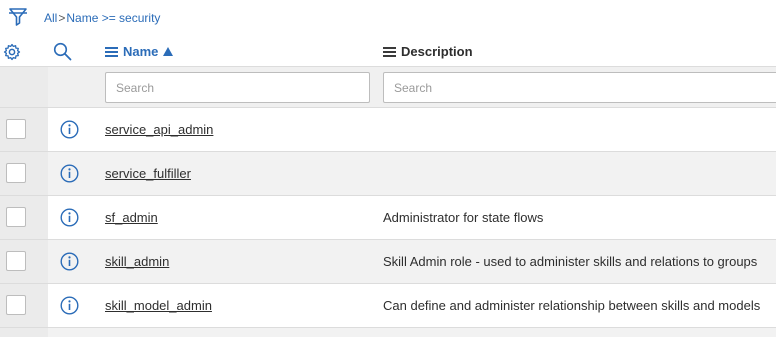 The height and width of the screenshot is (337, 776). What do you see at coordinates (159, 129) in the screenshot?
I see `record-name-link: service_api_admin` at bounding box center [159, 129].